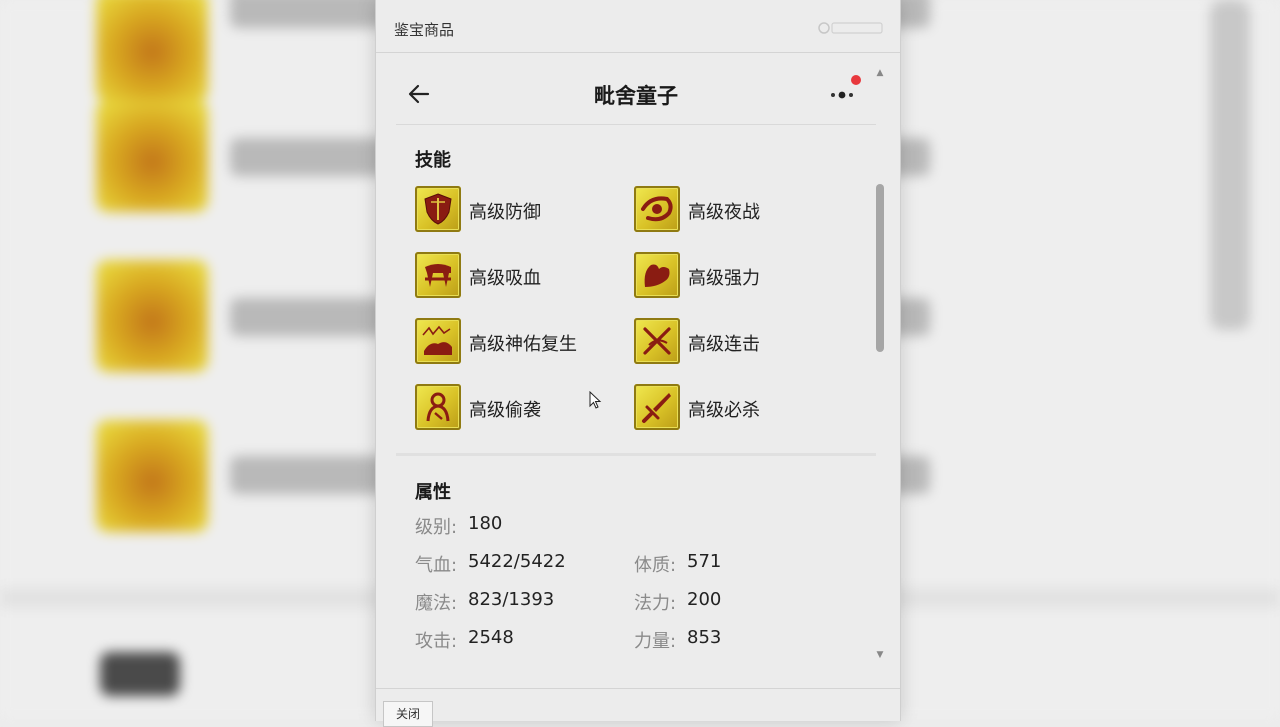  Describe the element at coordinates (424, 30) in the screenshot. I see `window-title: 鉴宝商品` at that location.